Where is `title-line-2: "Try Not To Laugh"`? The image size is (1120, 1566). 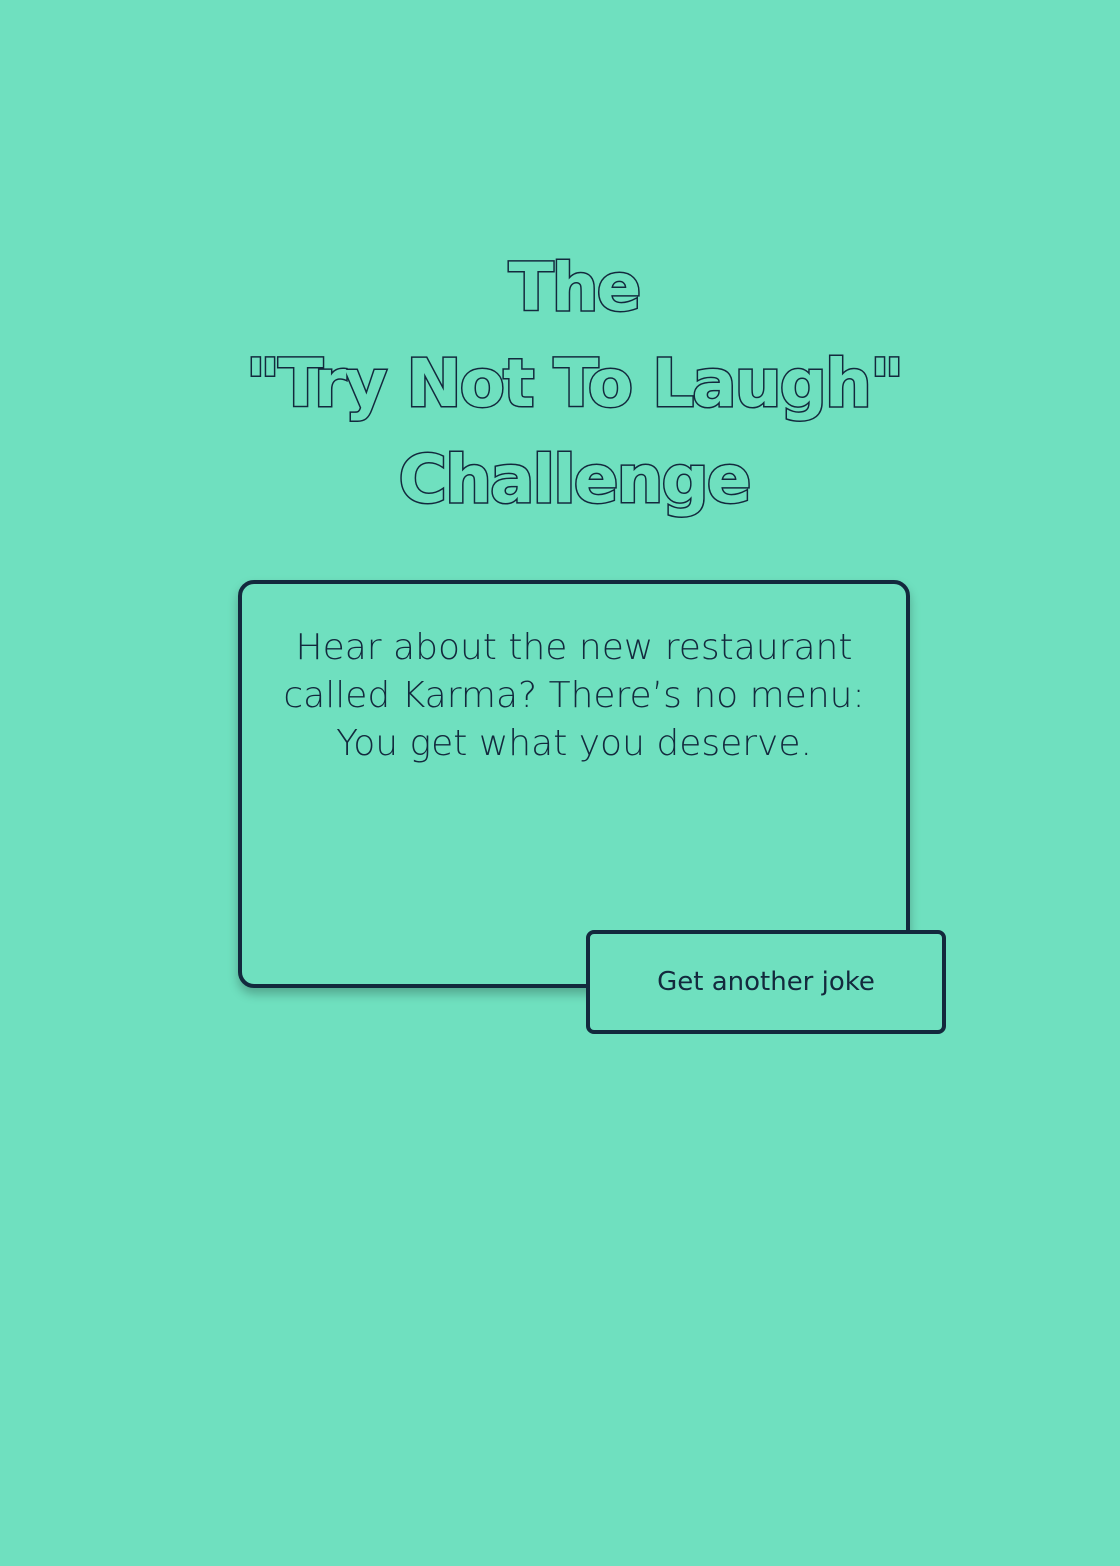
title-line-2: "Try Not To Laugh" is located at coordinates (575, 384).